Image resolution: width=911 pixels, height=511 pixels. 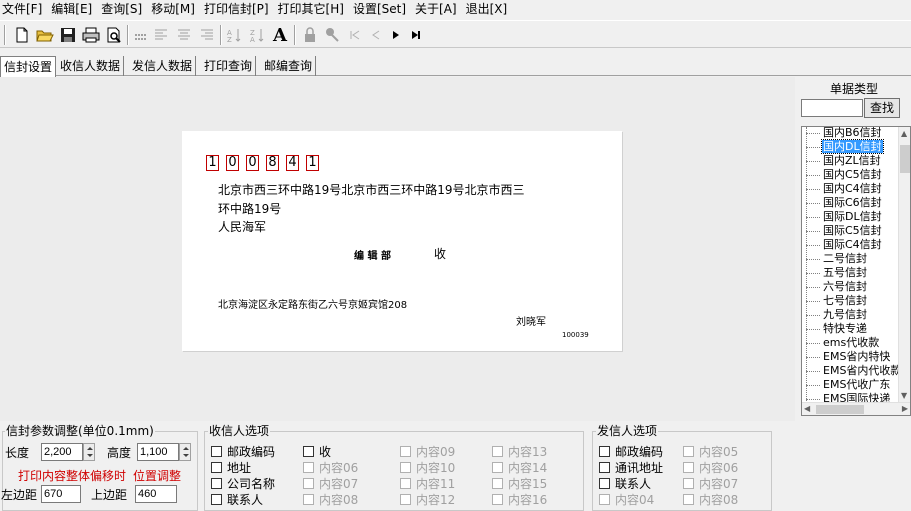 I want to click on menu-print-envelope: 打印信封[P], so click(x=239, y=9).